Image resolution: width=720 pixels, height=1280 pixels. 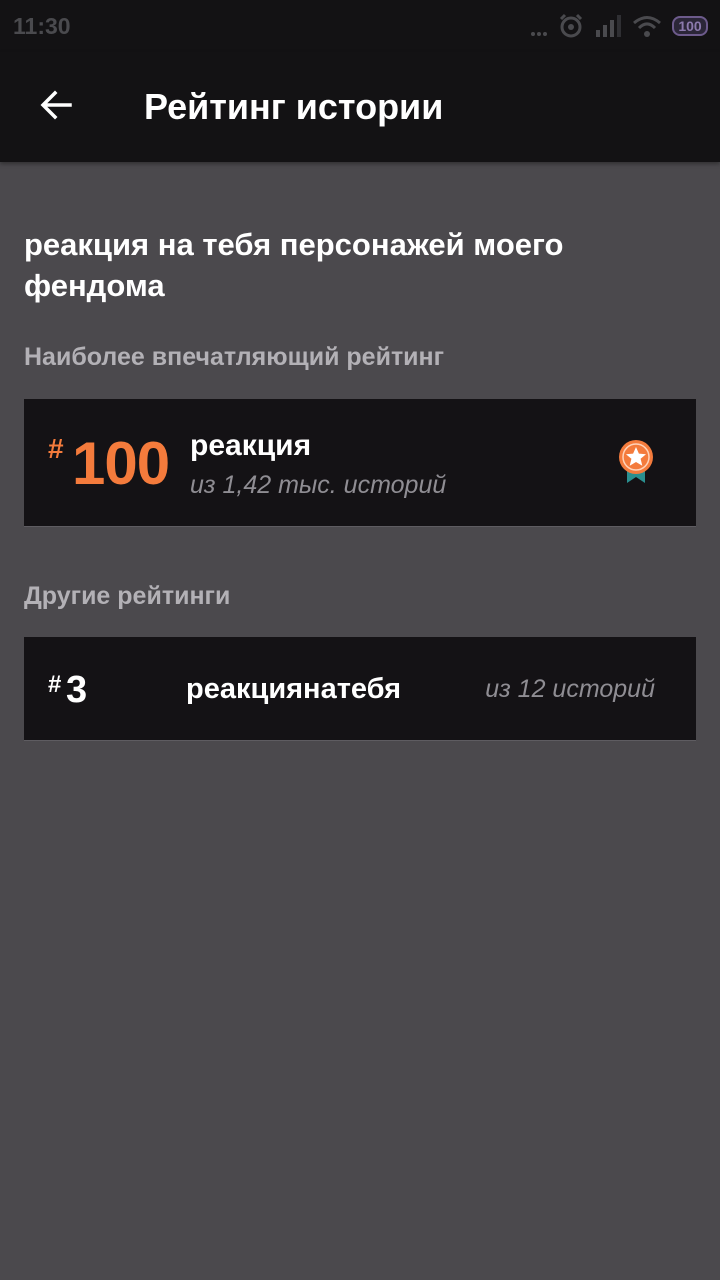 I want to click on other-rankings-label: Другие рейтинги, so click(x=127, y=596).